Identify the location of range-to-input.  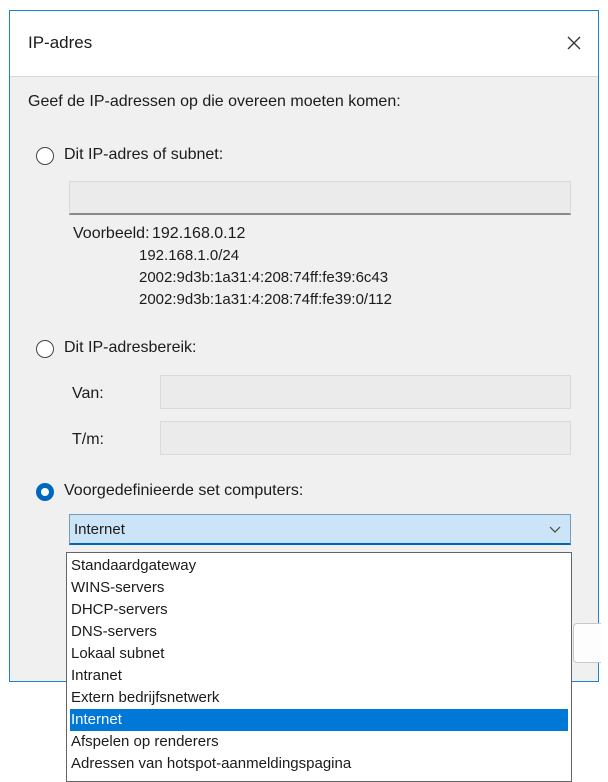
(365, 438).